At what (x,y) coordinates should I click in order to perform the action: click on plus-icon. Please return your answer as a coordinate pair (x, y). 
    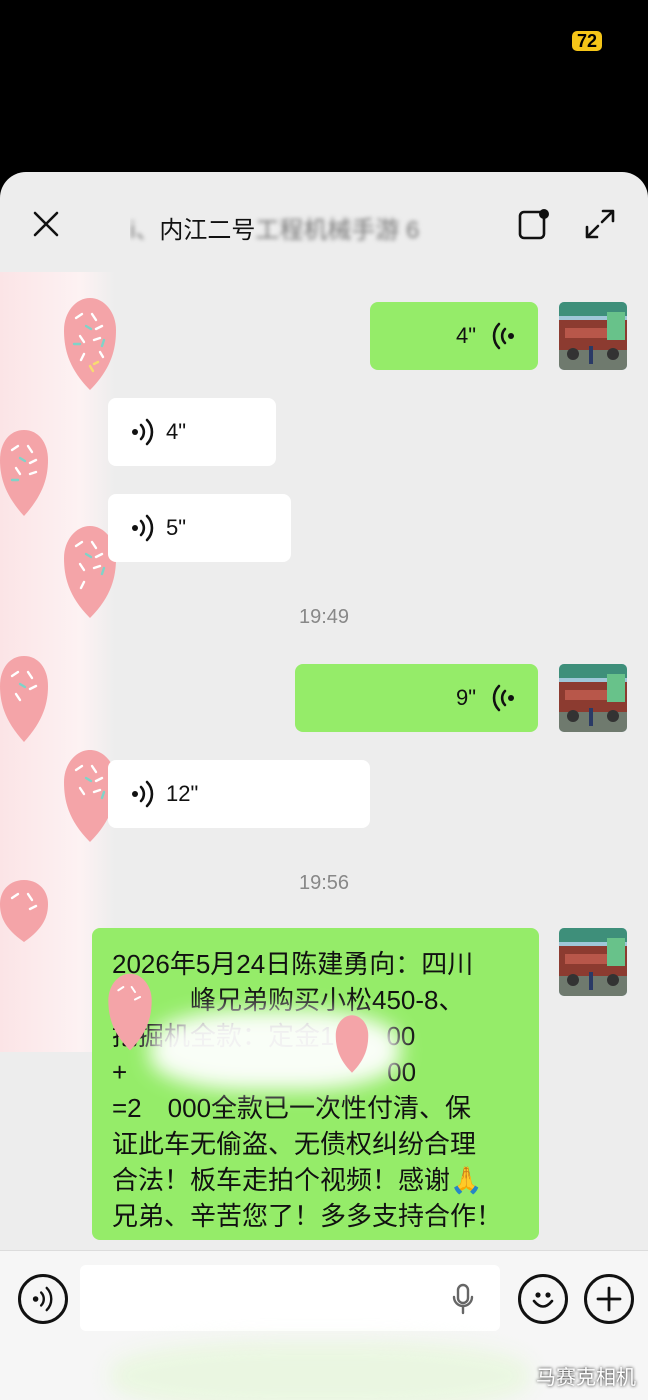
    Looking at the image, I should click on (609, 1299).